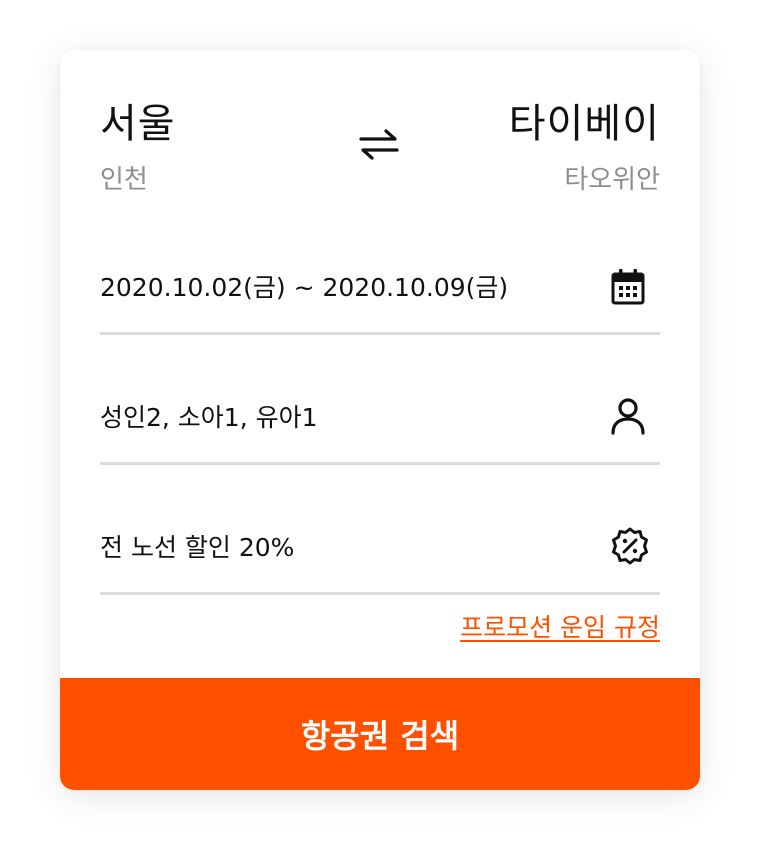 Image resolution: width=760 pixels, height=860 pixels. I want to click on search-flights-button: 항공권 검색, so click(380, 734).